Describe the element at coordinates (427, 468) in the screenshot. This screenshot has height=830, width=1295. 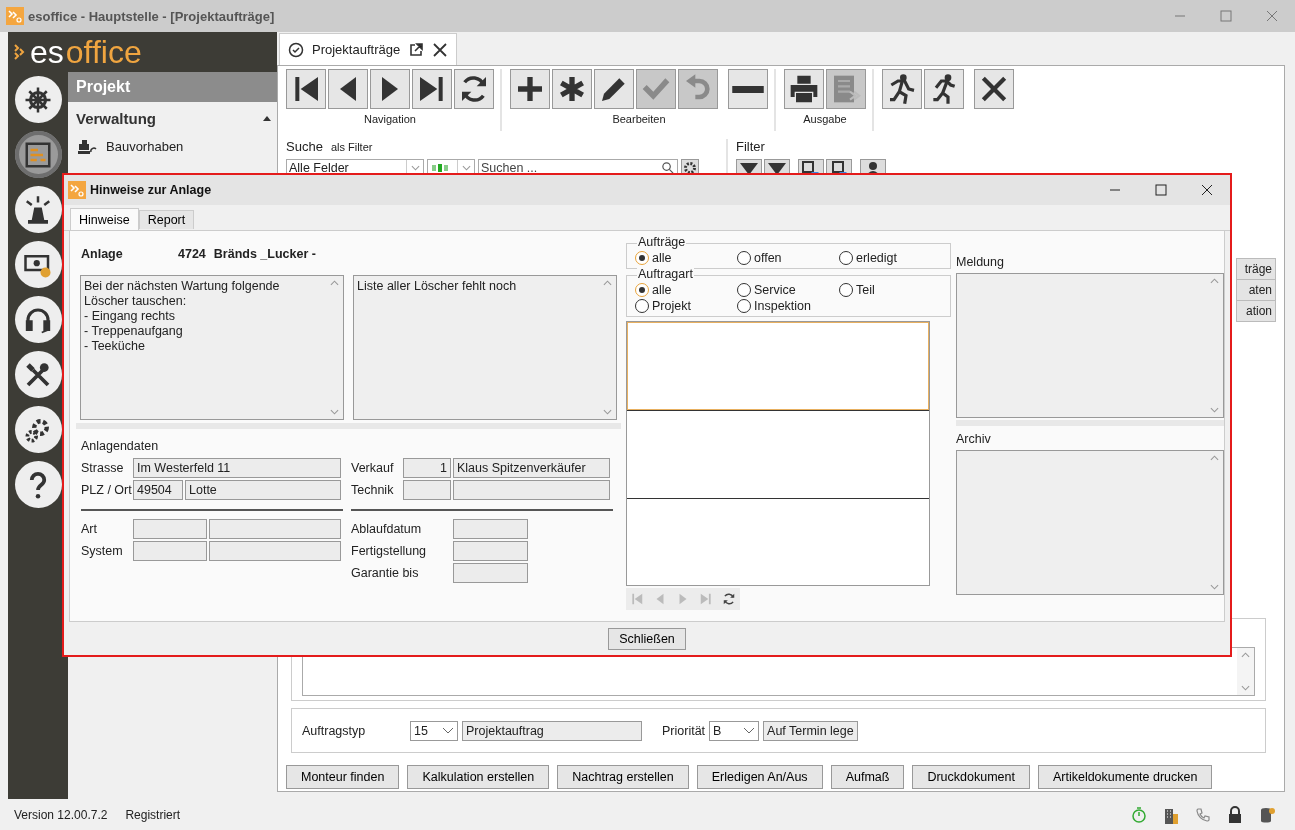
I see `sales-number-field: 1` at that location.